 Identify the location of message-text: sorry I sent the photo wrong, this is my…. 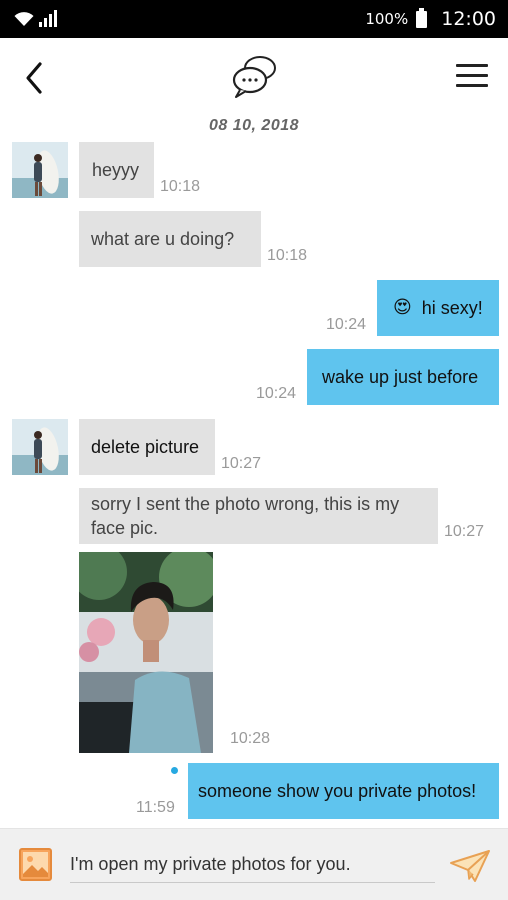
(245, 516).